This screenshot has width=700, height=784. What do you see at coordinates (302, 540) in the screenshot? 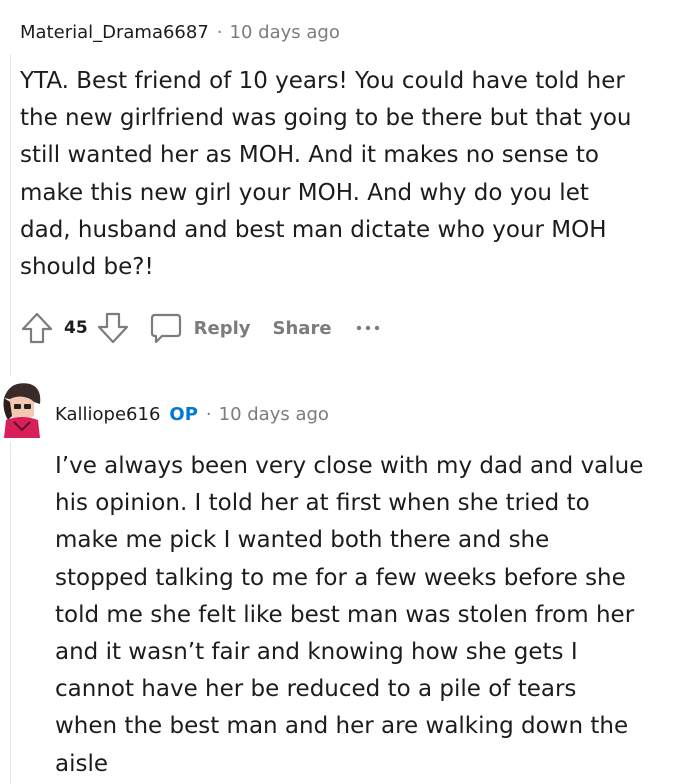
I see `comment-body-line: make me pick I wanted both there and she` at bounding box center [302, 540].